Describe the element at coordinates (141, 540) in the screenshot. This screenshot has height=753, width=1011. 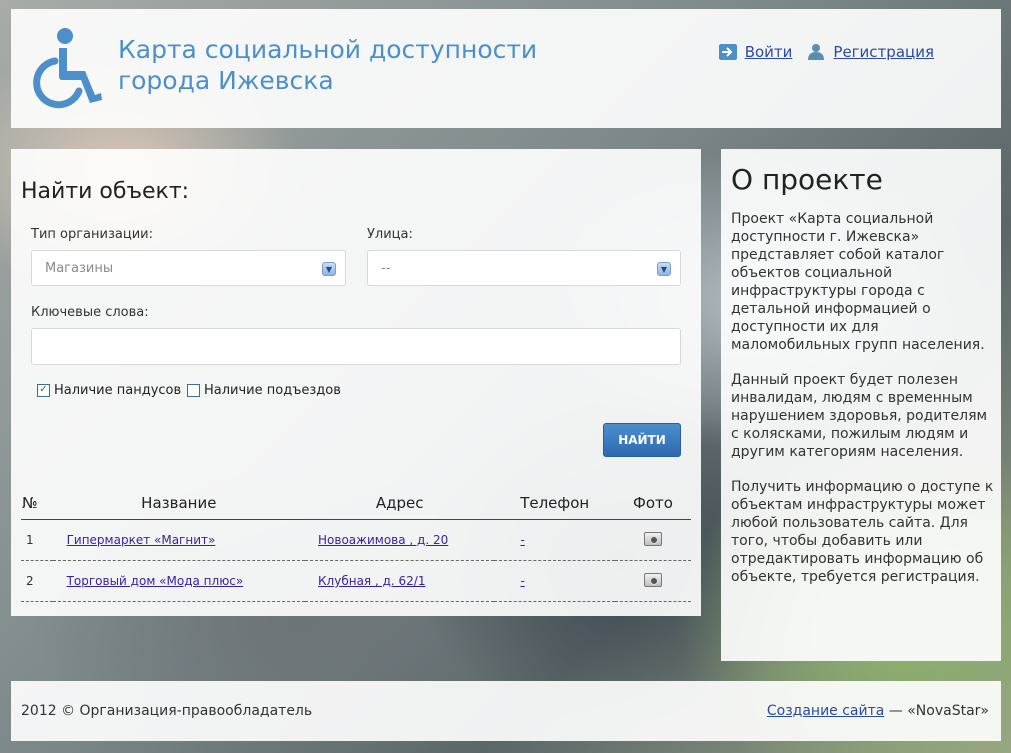
I see `object-name-link: Гипермаркет «Магнит»` at that location.